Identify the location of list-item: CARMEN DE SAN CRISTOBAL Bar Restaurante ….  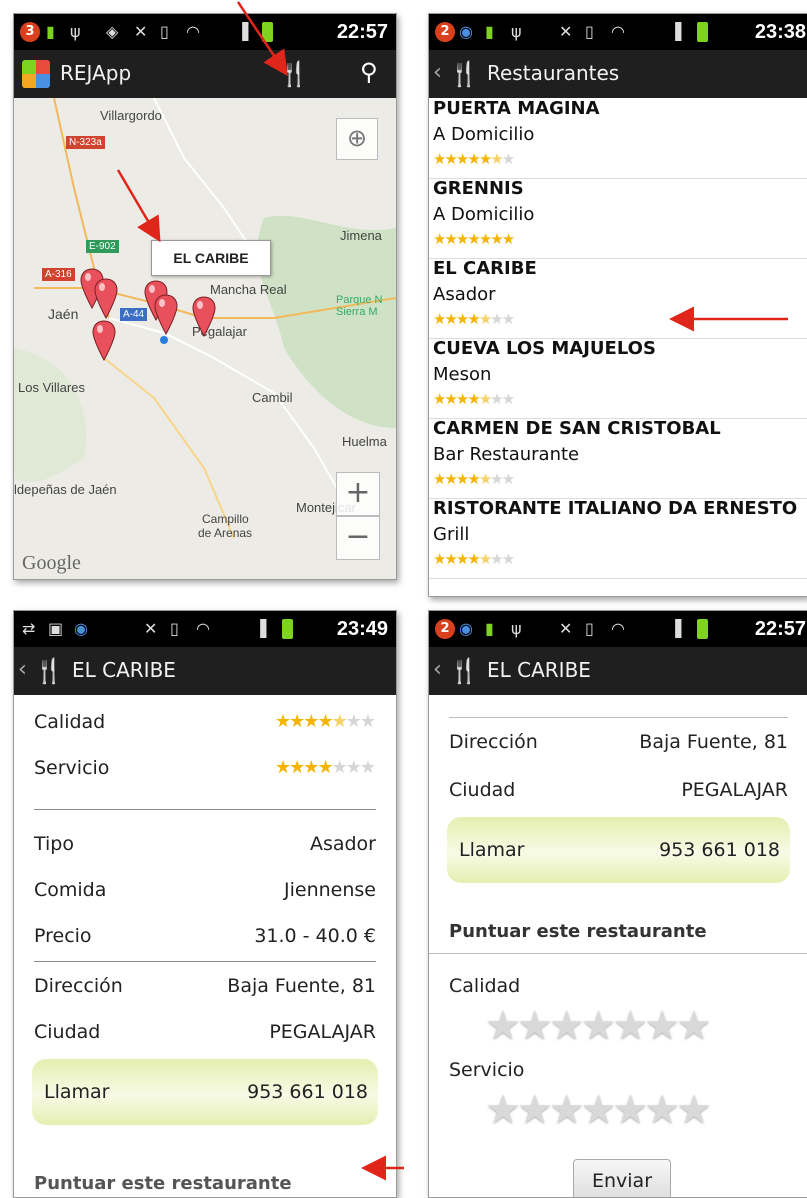
(618, 458).